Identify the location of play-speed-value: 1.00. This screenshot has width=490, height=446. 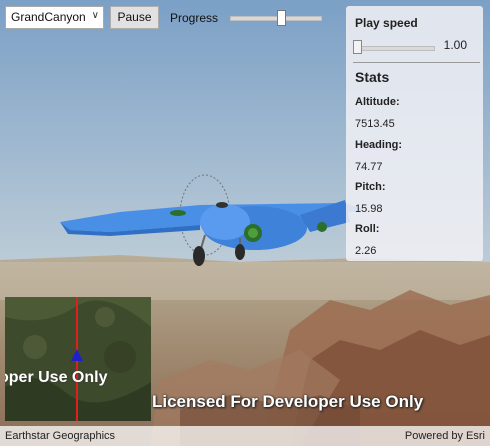
(455, 45).